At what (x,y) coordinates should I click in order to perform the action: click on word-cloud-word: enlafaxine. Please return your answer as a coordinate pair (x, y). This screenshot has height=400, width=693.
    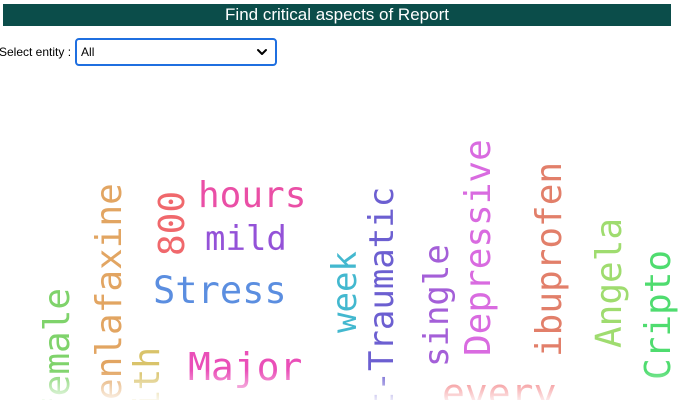
    Looking at the image, I should click on (109, 291).